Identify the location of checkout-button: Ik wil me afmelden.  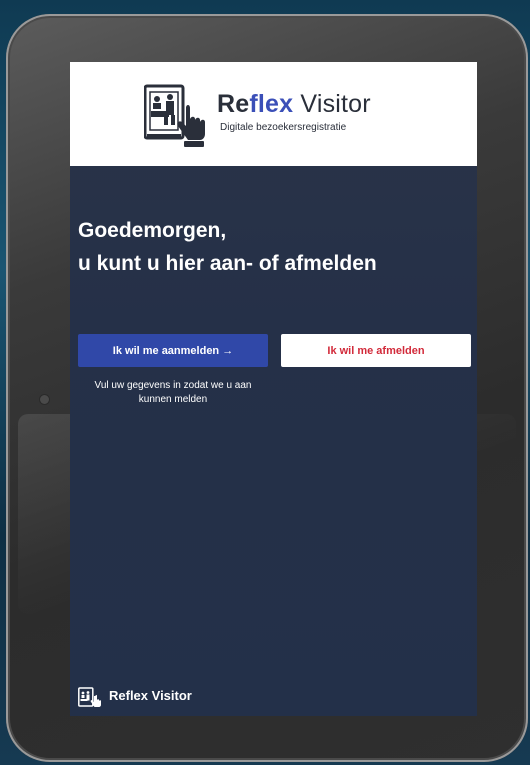
(376, 350).